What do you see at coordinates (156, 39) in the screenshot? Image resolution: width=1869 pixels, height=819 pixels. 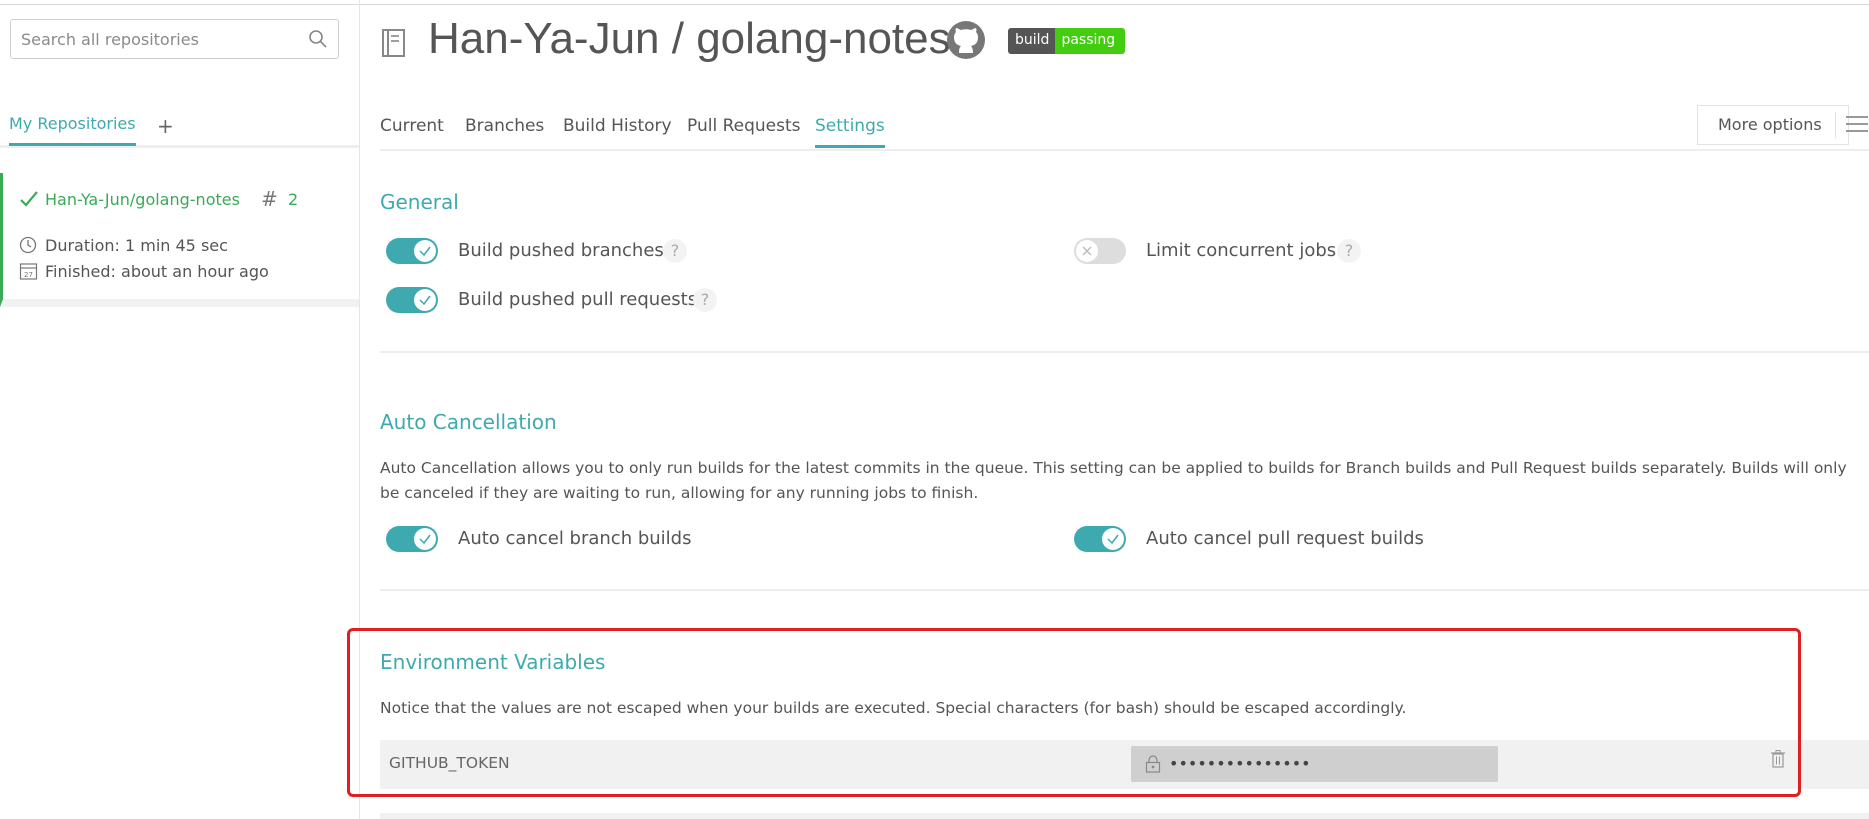 I see `search-input` at bounding box center [156, 39].